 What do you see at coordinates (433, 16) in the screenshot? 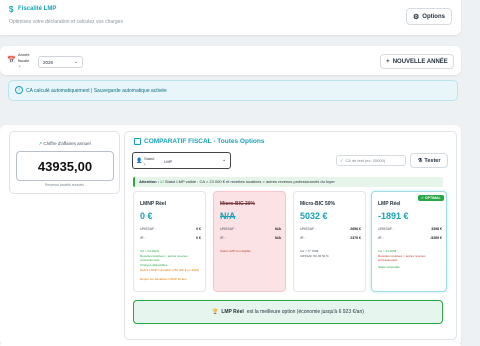
I see `options-button-label: Options` at bounding box center [433, 16].